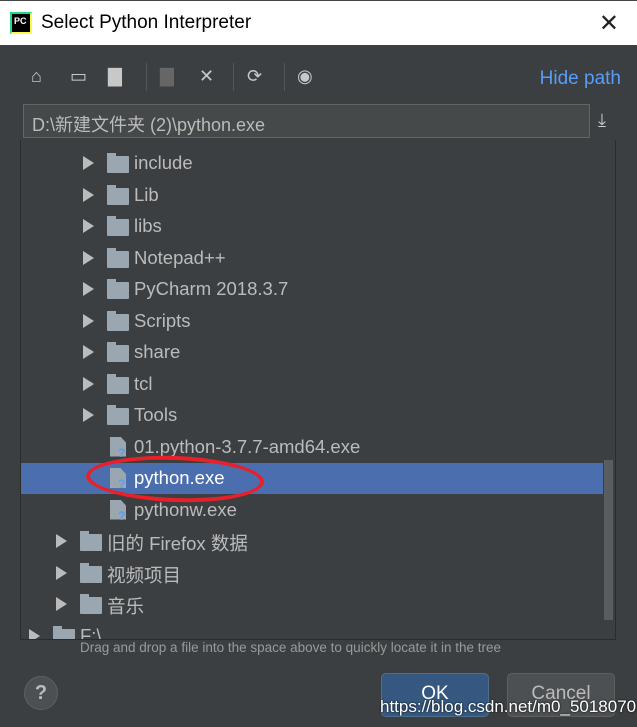  What do you see at coordinates (608, 540) in the screenshot?
I see `tree-scrollbar` at bounding box center [608, 540].